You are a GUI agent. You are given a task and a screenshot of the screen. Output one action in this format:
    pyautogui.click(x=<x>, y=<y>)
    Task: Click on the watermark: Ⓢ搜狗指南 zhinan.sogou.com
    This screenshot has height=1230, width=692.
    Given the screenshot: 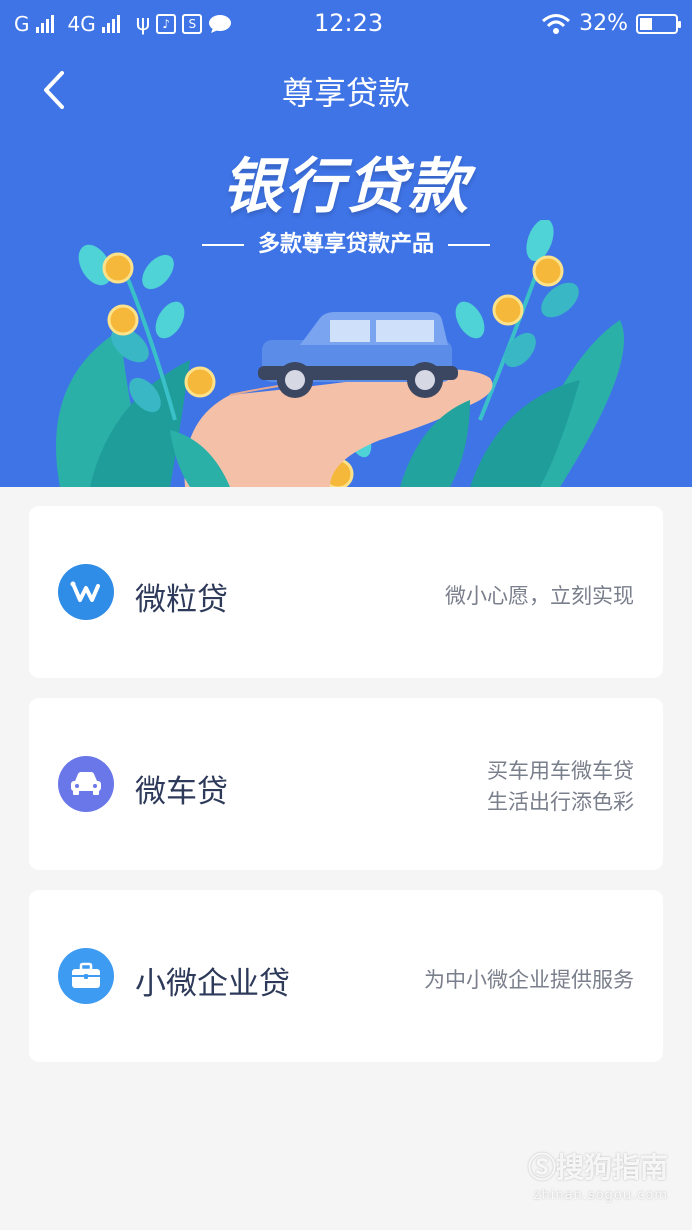 What is the action you would take?
    pyautogui.click(x=598, y=1174)
    